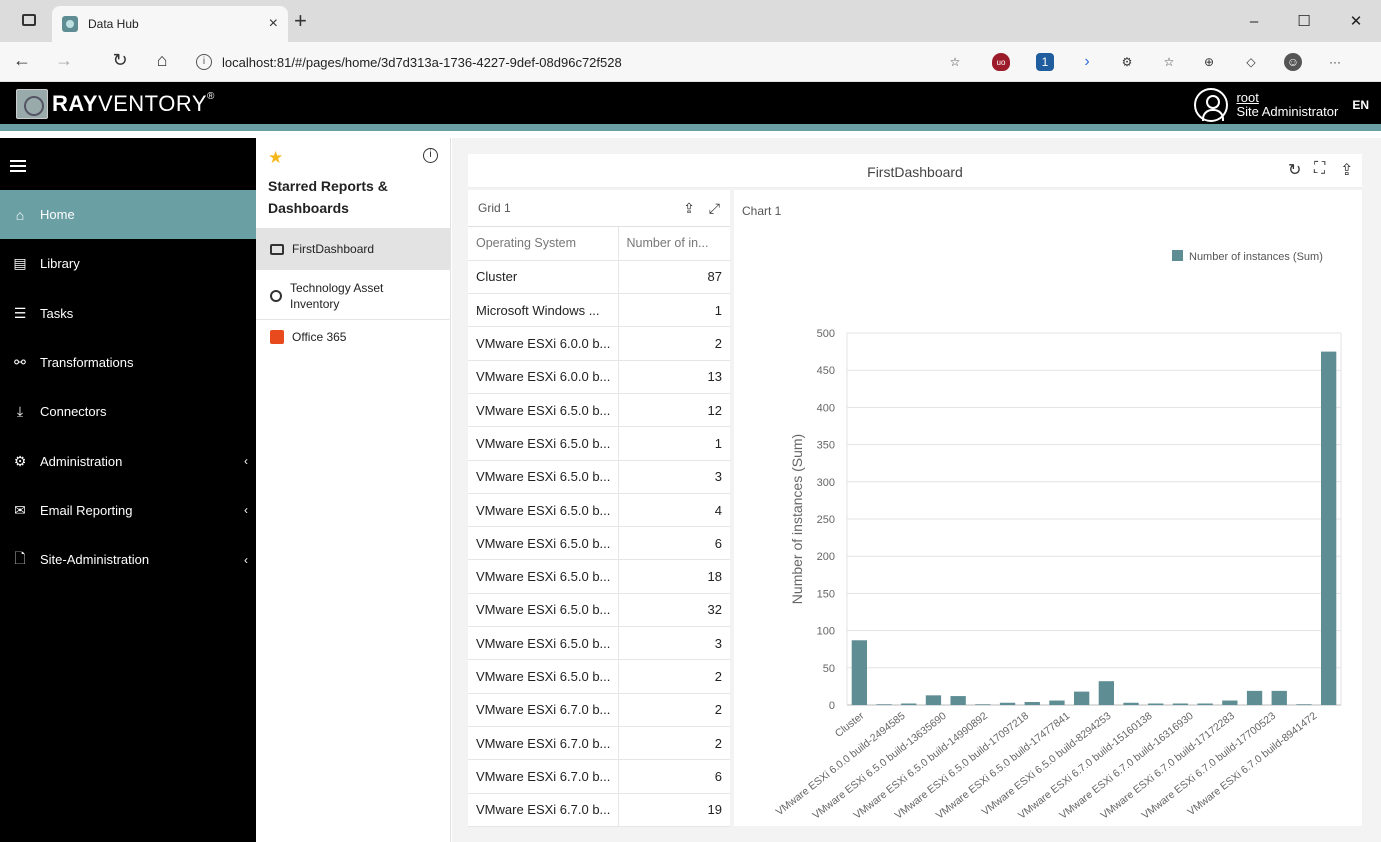 Image resolution: width=1381 pixels, height=842 pixels. I want to click on refresh-icon: ↻, so click(1294, 170).